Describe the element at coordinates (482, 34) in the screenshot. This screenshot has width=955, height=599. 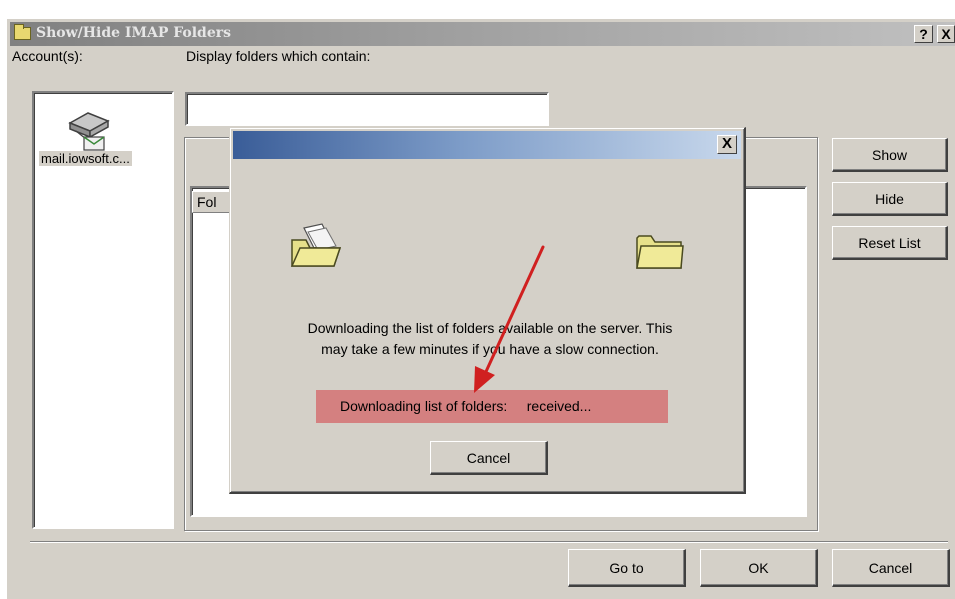
I see `title-bar: Show/Hide IMAP Folders ? X` at that location.